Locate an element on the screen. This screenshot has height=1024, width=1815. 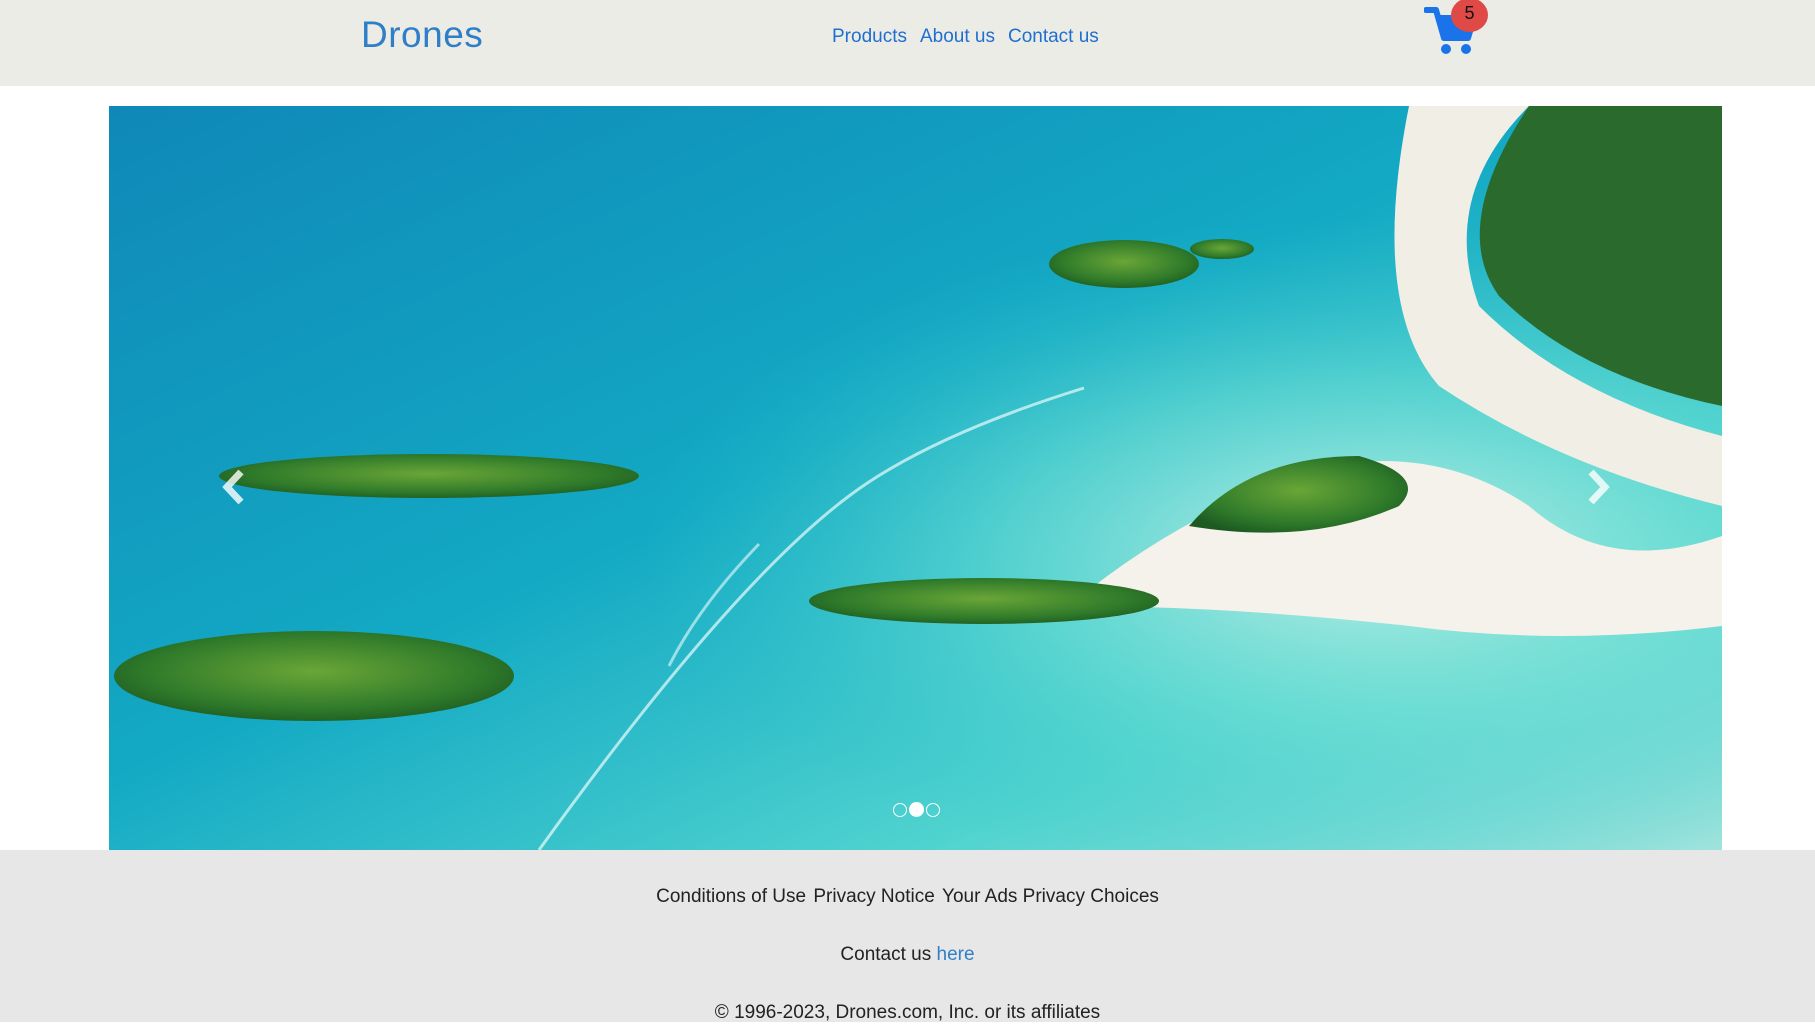
nav-link-products: Products is located at coordinates (869, 37).